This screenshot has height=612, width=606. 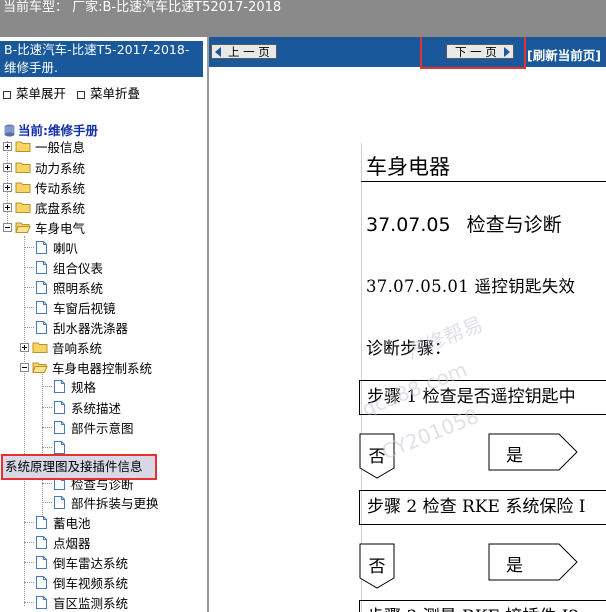 I want to click on no-branch-2: 否, so click(x=377, y=566).